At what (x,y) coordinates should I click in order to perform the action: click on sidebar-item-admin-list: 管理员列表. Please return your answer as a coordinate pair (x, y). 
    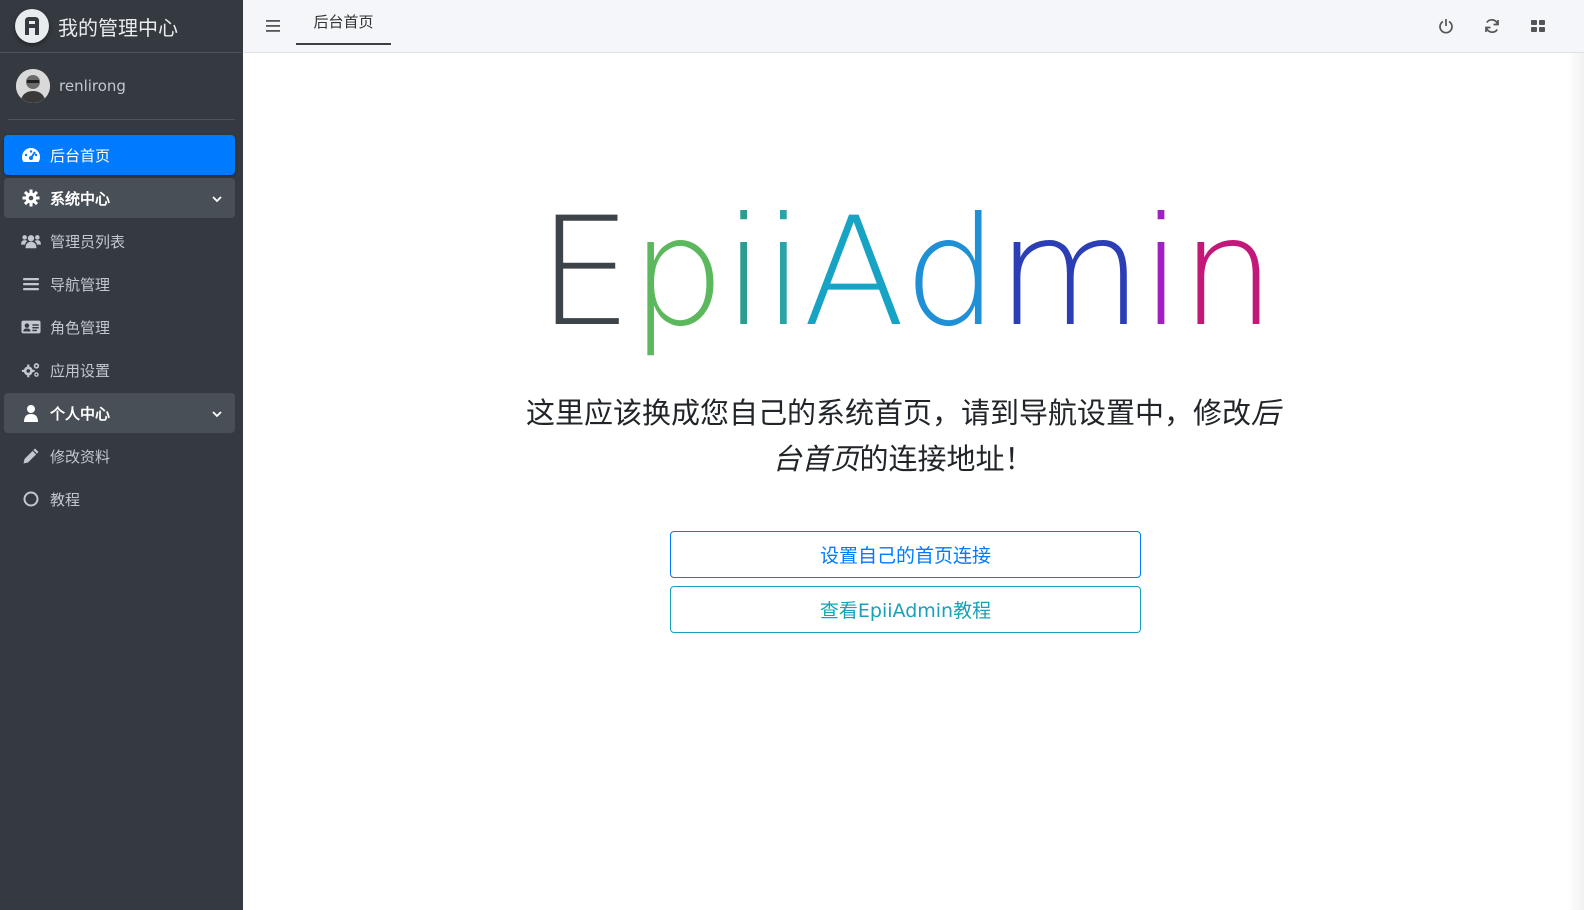
    Looking at the image, I should click on (119, 241).